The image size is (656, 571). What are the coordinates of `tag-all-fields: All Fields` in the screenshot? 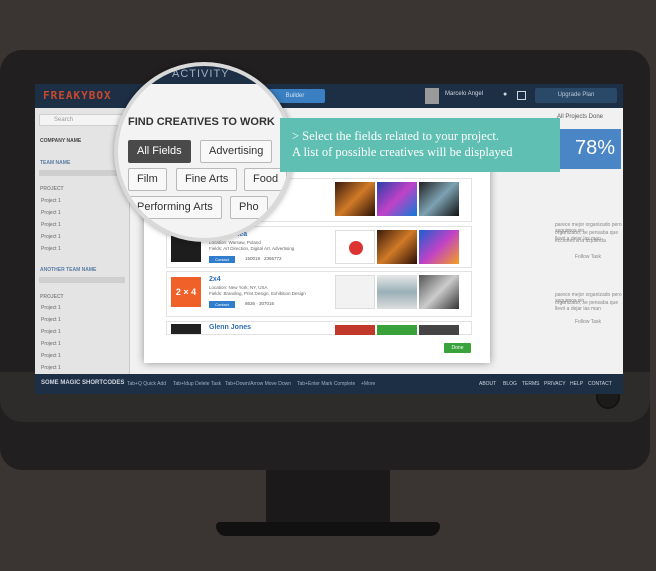 It's located at (159, 151).